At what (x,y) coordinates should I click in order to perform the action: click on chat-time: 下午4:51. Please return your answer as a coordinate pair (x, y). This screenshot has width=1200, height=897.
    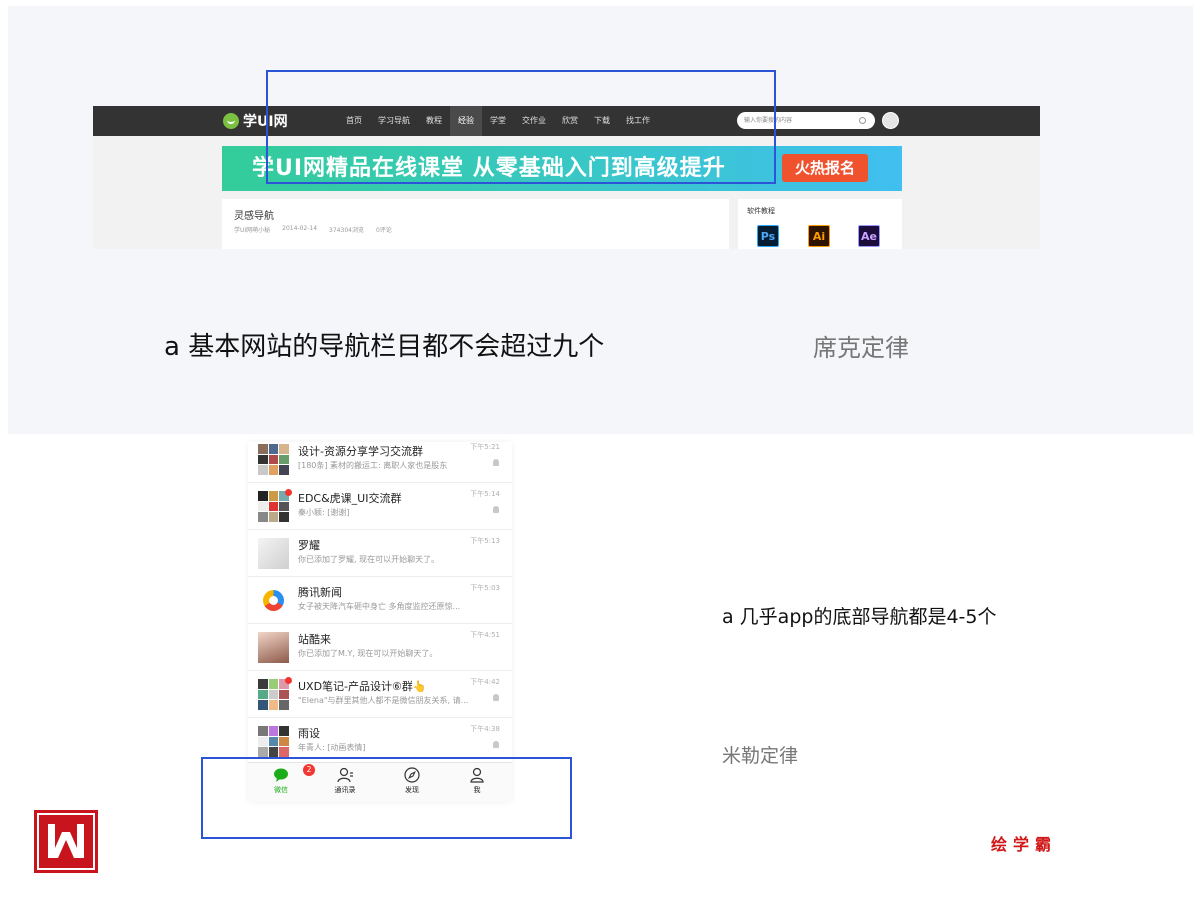
    Looking at the image, I should click on (485, 635).